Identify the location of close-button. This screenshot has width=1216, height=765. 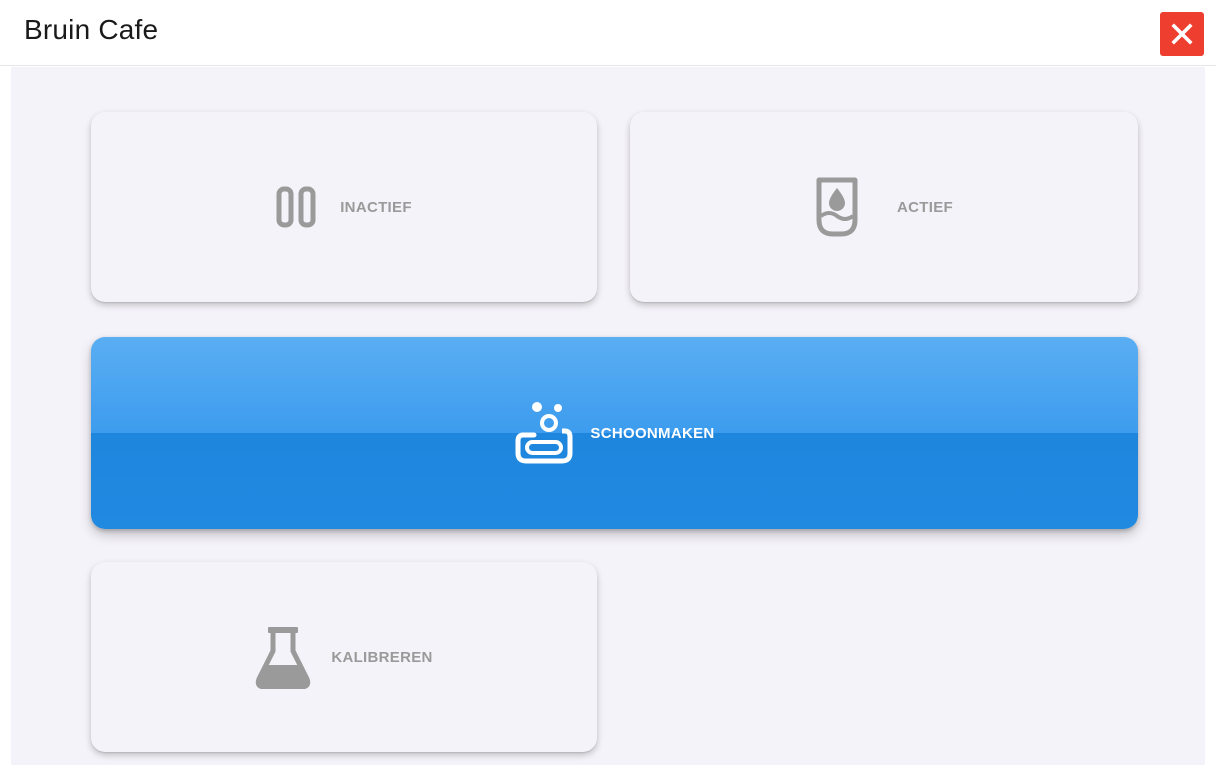
(1182, 34).